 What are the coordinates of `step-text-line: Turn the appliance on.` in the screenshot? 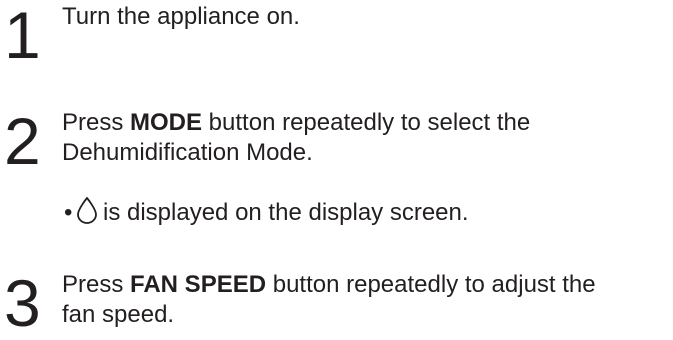 It's located at (181, 16).